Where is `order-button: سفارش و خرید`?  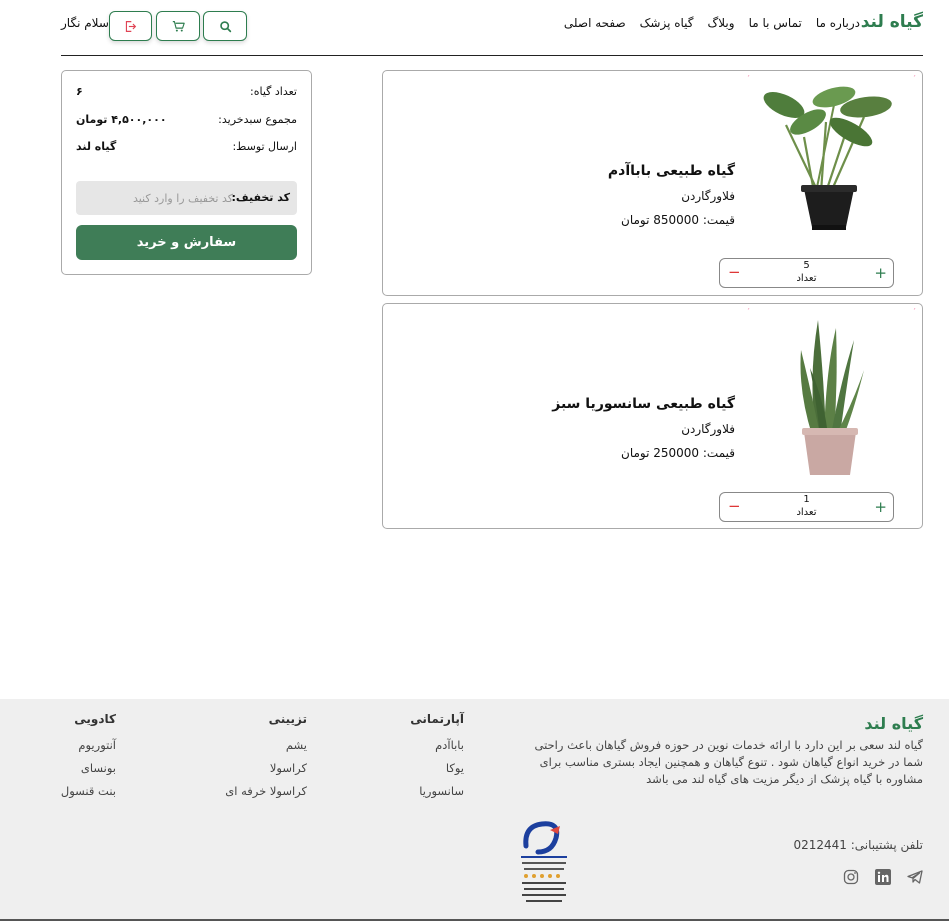
order-button: سفارش و خرید is located at coordinates (186, 242).